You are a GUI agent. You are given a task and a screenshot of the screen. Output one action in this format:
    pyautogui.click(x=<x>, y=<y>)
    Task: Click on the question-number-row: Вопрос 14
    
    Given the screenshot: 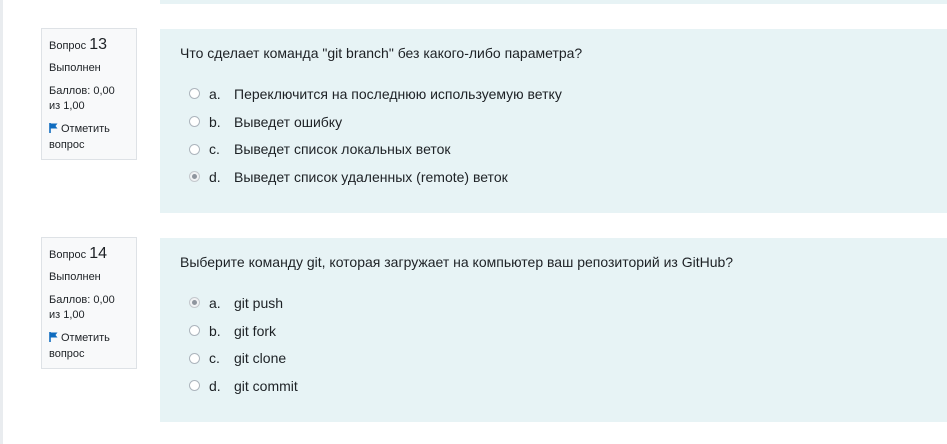 What is the action you would take?
    pyautogui.click(x=89, y=254)
    